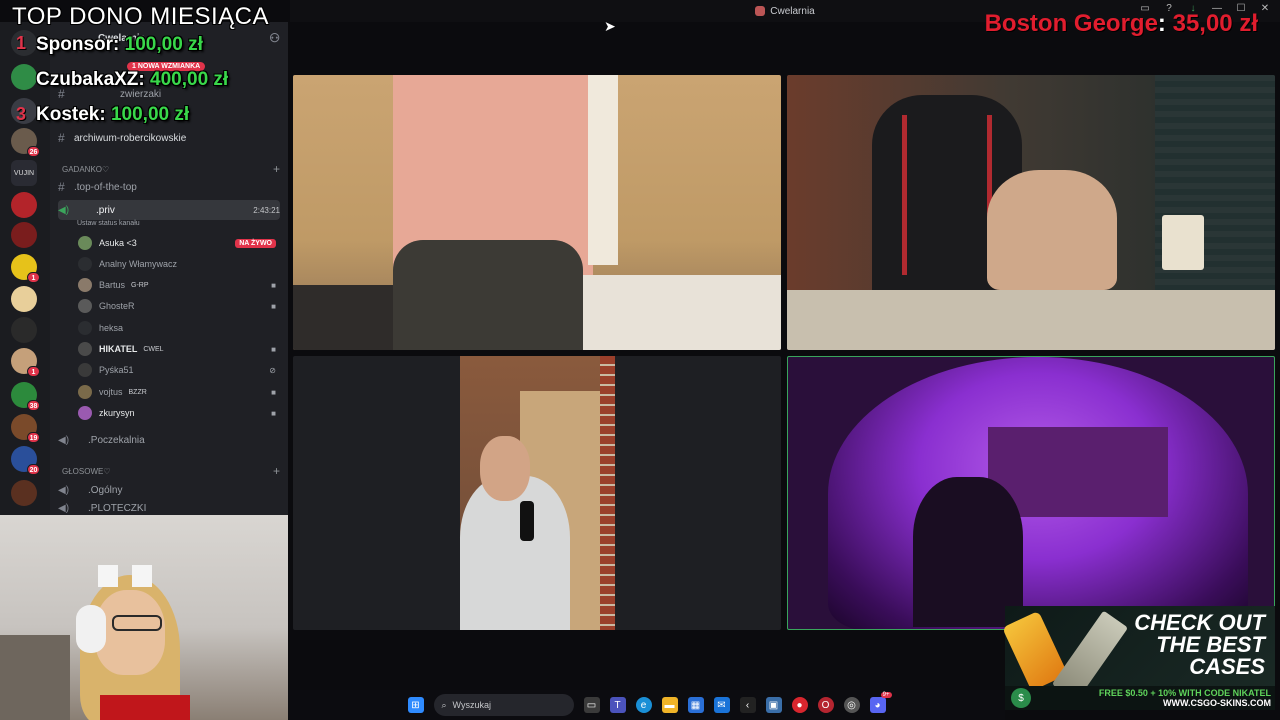 The height and width of the screenshot is (720, 1280). What do you see at coordinates (177, 328) in the screenshot?
I see `voice-user: heksa` at bounding box center [177, 328].